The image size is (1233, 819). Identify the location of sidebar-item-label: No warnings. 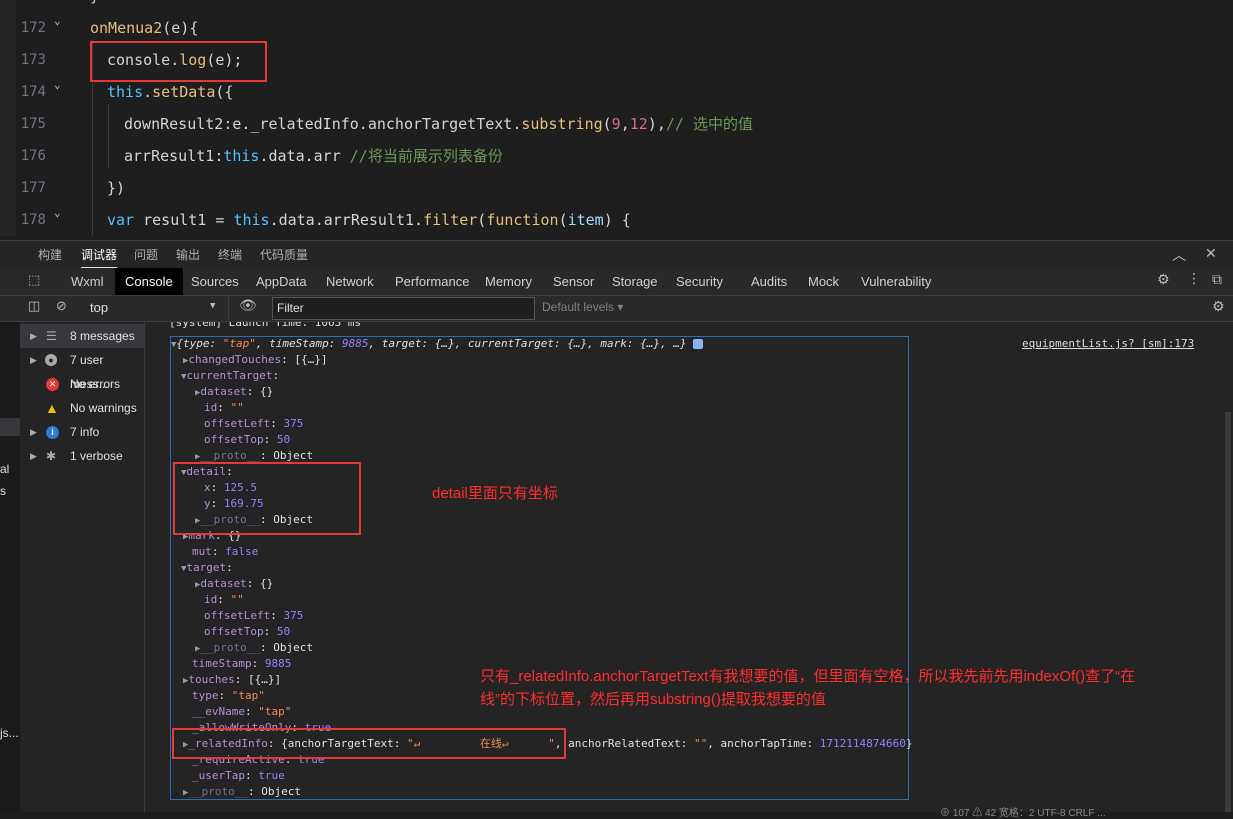
(103, 408).